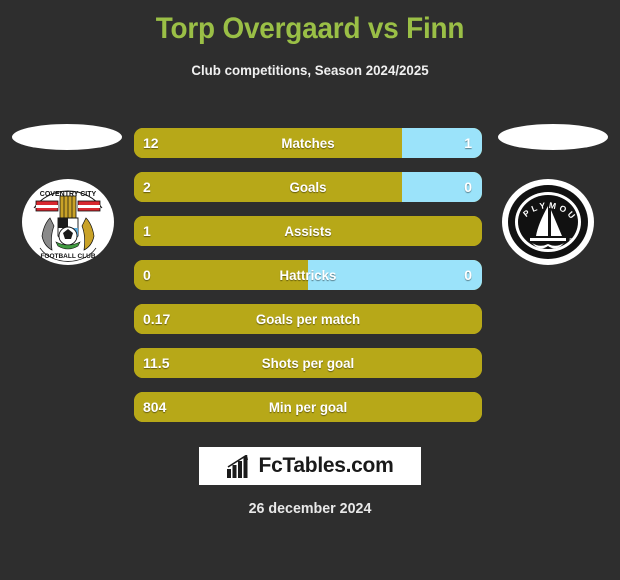 This screenshot has height=580, width=620. I want to click on stat-row: 12 Matches 1, so click(308, 143).